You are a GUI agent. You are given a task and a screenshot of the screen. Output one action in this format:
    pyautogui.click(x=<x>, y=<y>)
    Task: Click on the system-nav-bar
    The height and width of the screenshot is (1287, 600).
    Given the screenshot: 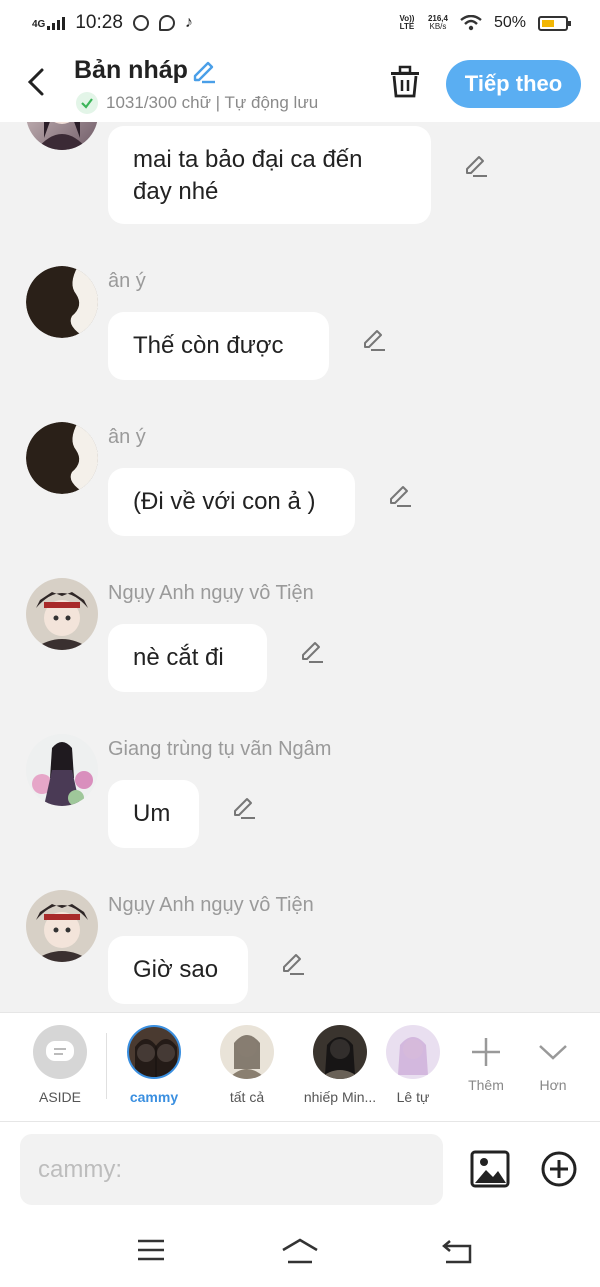 What is the action you would take?
    pyautogui.click(x=300, y=1252)
    